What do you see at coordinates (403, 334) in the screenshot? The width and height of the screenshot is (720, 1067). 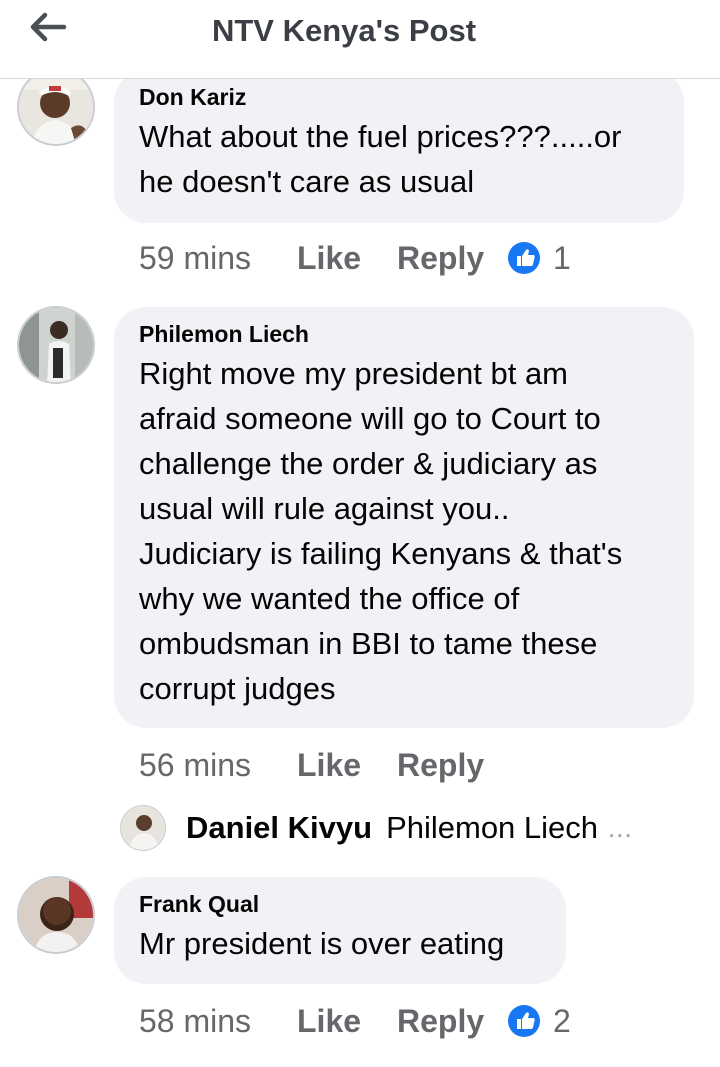 I see `comment-author: Philemon Liech` at bounding box center [403, 334].